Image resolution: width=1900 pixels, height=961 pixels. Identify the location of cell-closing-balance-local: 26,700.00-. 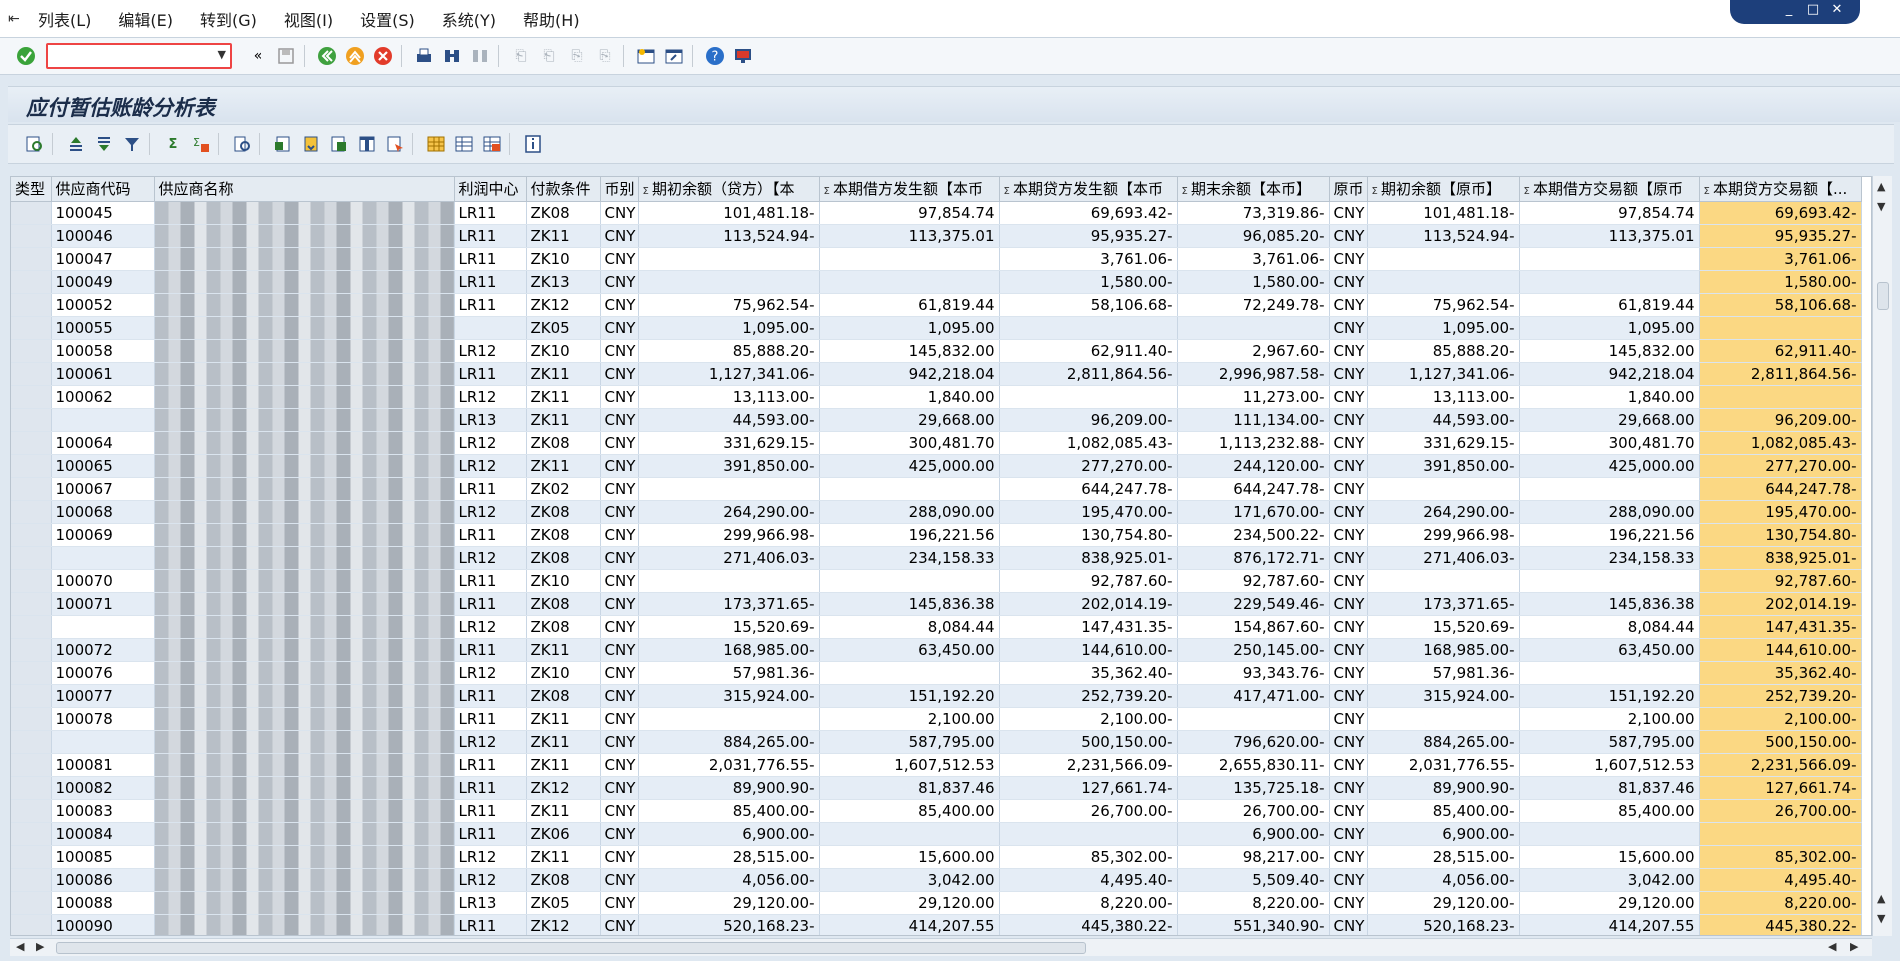
(1253, 811).